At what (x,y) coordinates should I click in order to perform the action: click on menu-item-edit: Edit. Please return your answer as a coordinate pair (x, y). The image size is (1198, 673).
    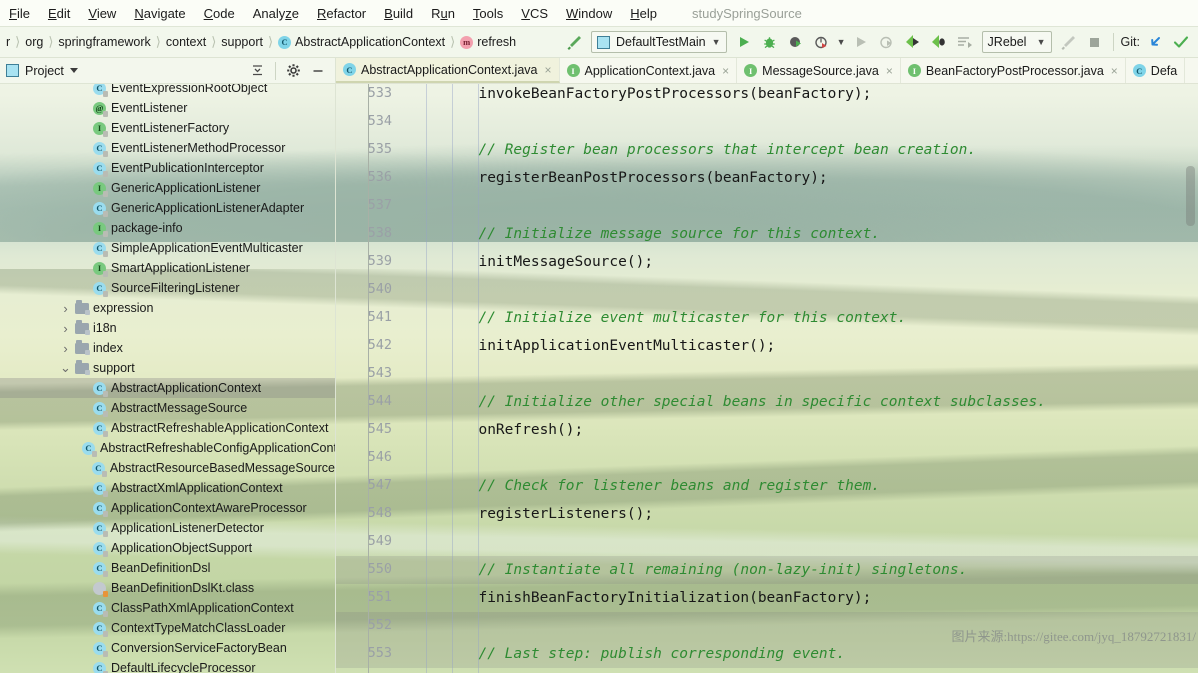
    Looking at the image, I should click on (59, 13).